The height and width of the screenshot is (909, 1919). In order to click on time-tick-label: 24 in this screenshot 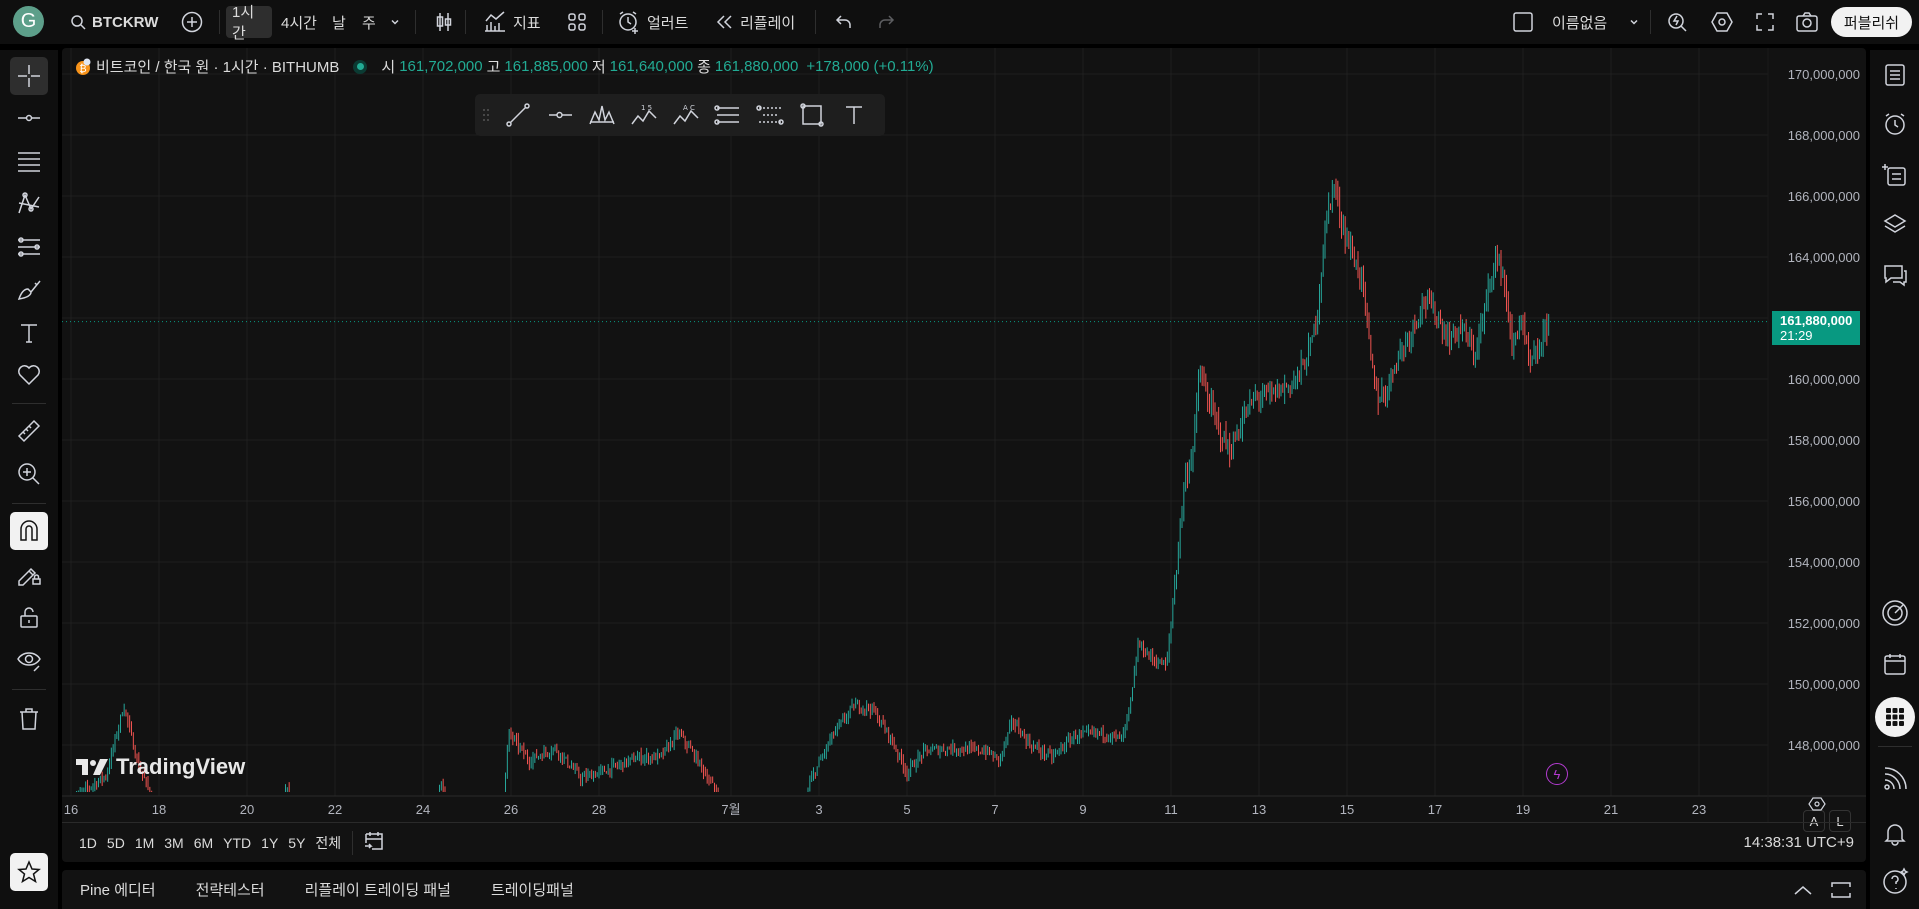, I will do `click(423, 809)`.